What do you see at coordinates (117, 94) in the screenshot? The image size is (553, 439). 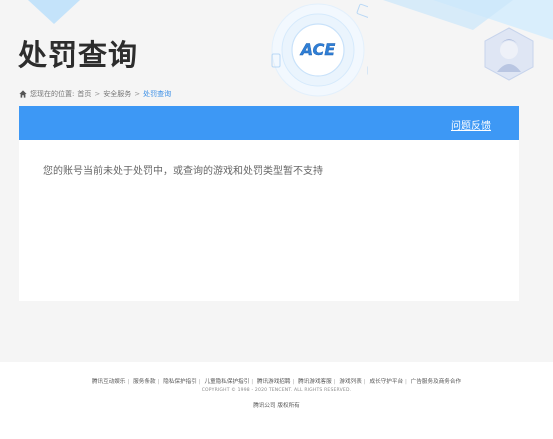 I see `breadcrumb-security-link: 安全服务` at bounding box center [117, 94].